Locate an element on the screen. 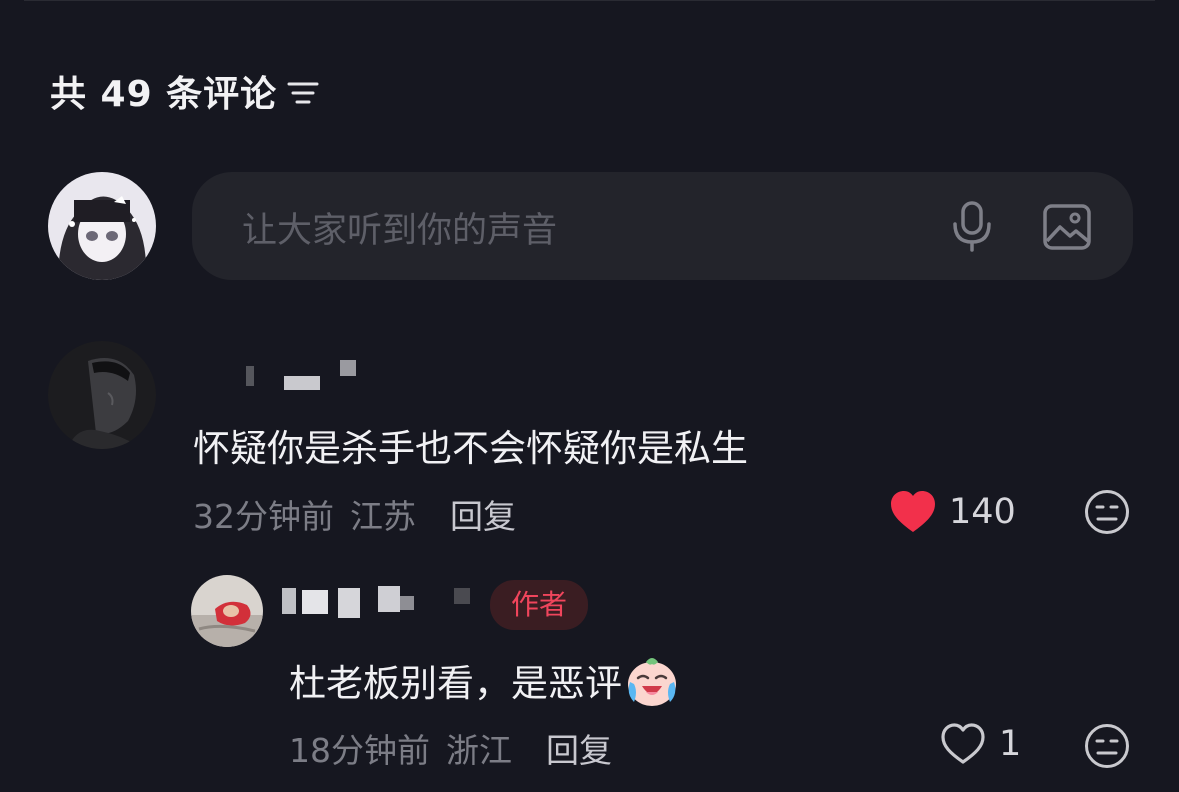  emoji-reaction-icon is located at coordinates (1107, 512).